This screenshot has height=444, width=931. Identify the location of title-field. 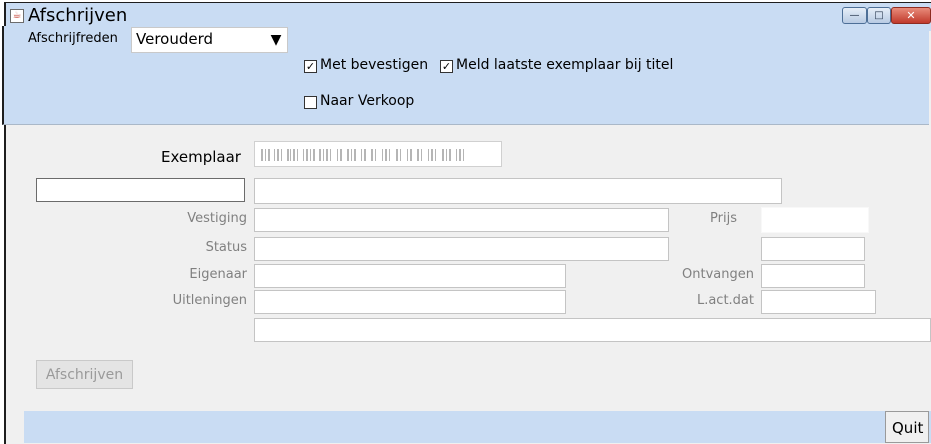
(518, 191).